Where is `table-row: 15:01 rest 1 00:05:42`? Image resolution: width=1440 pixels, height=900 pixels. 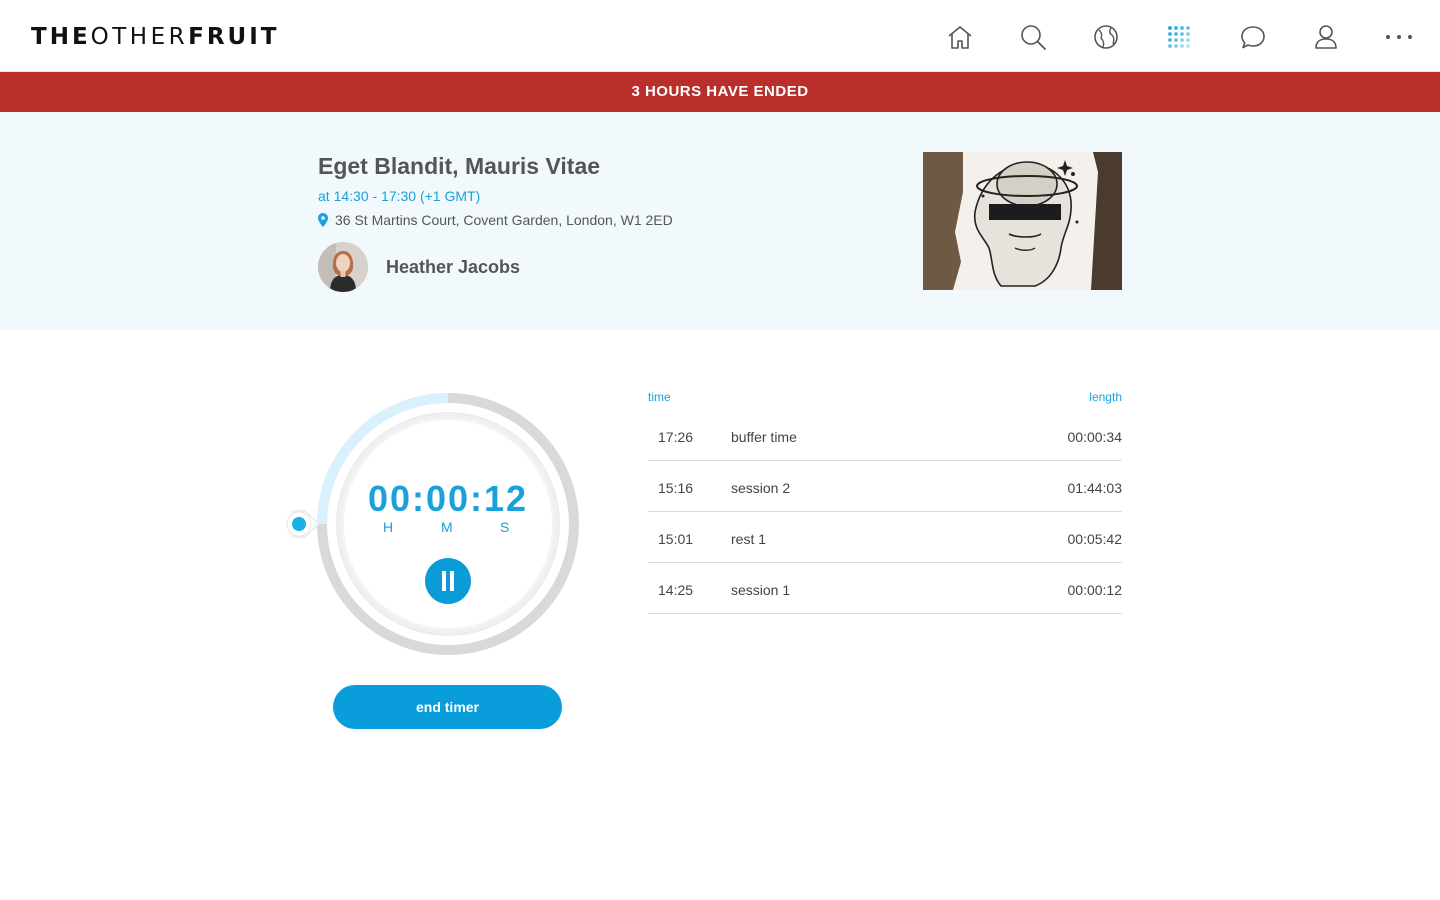
table-row: 15:01 rest 1 00:05:42 is located at coordinates (885, 537).